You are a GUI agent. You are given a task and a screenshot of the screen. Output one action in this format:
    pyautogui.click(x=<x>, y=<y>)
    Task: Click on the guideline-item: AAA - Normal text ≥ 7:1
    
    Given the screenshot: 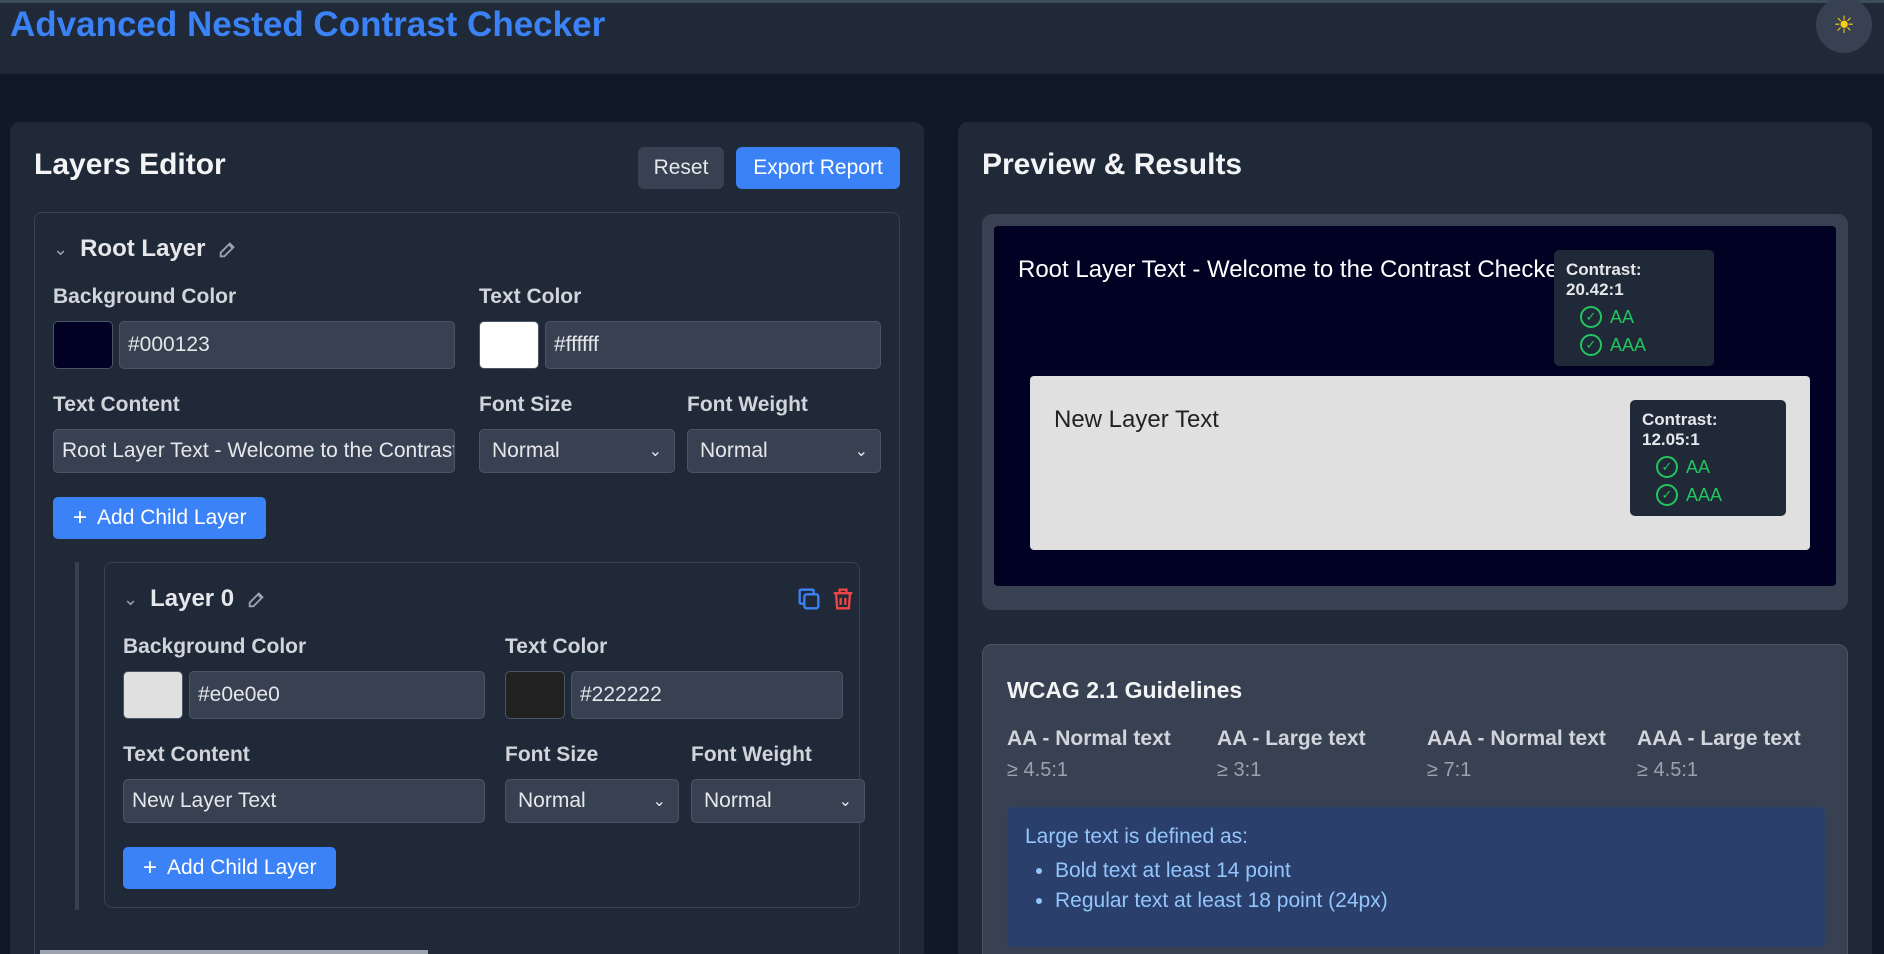 What is the action you would take?
    pyautogui.click(x=1527, y=754)
    